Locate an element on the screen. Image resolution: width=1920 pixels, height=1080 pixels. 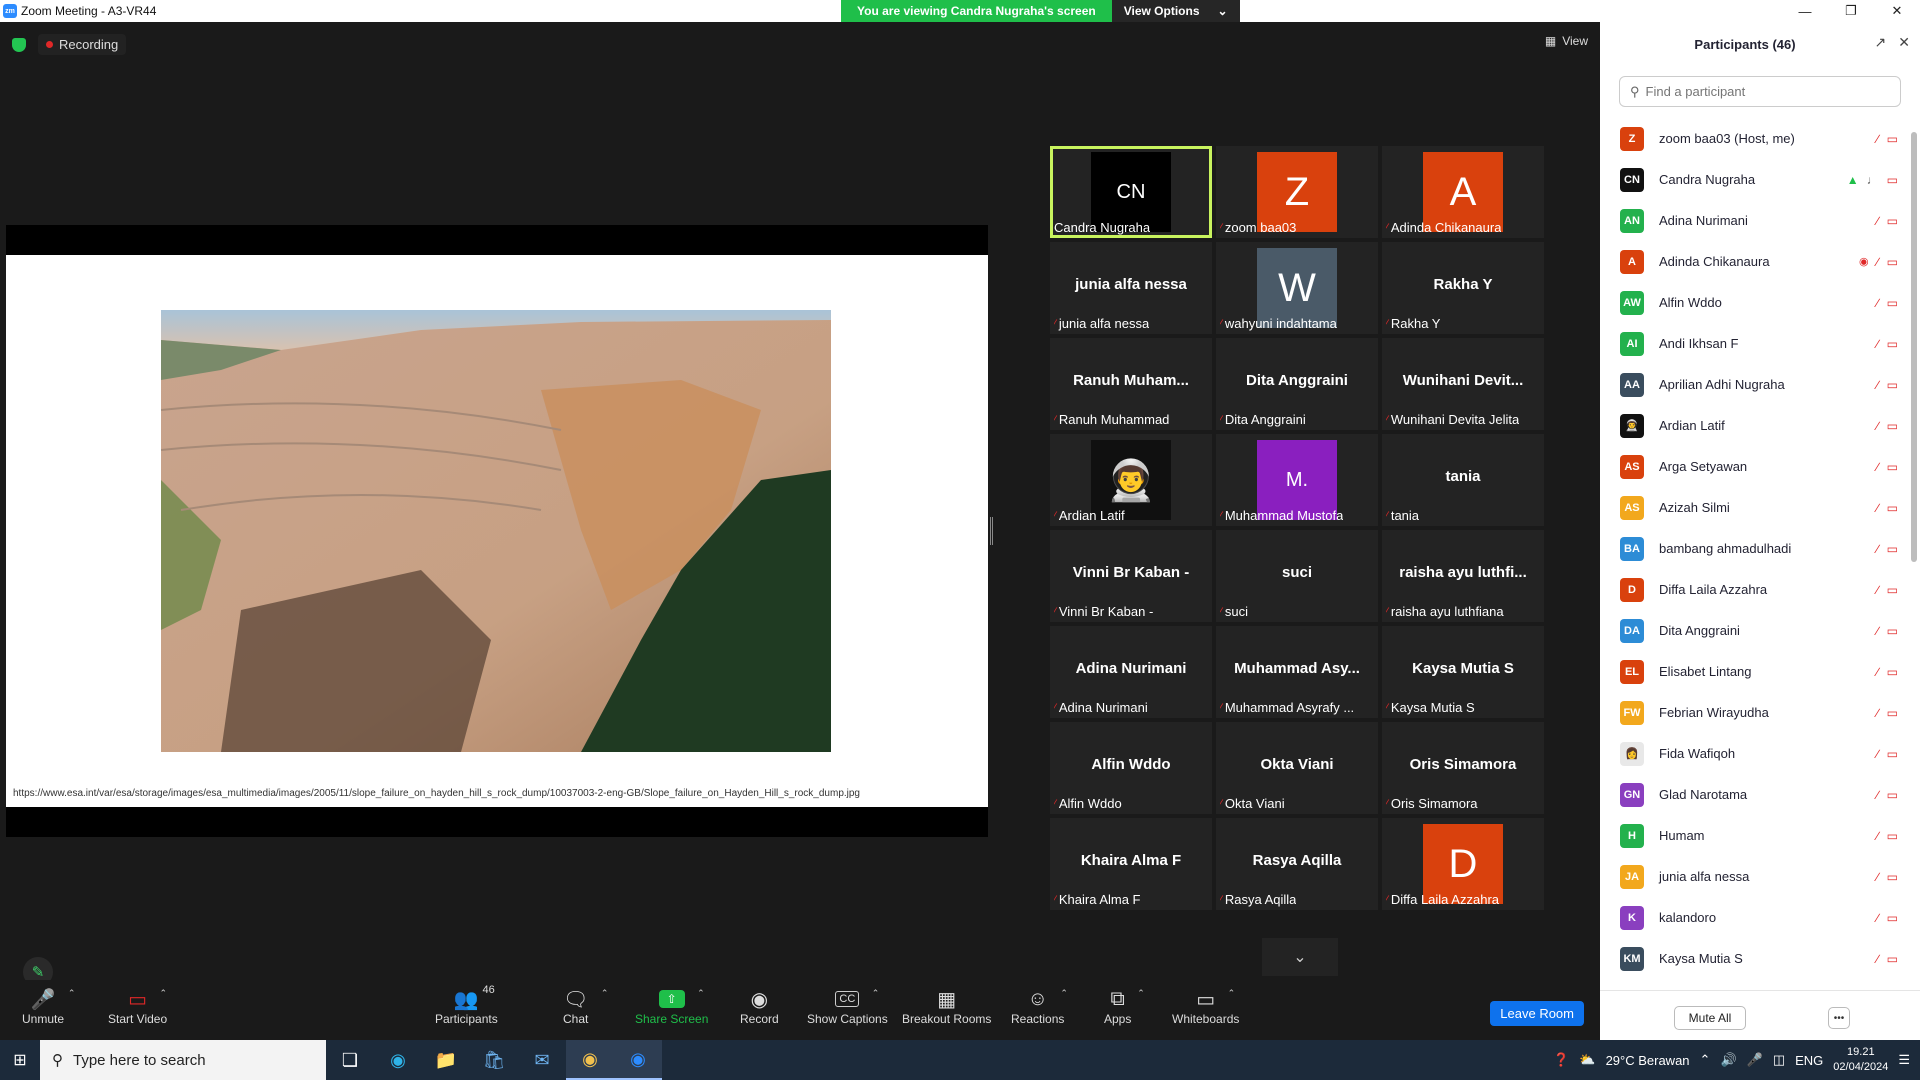
zoom-taskbar-icon: ◉ is located at coordinates (638, 1060).